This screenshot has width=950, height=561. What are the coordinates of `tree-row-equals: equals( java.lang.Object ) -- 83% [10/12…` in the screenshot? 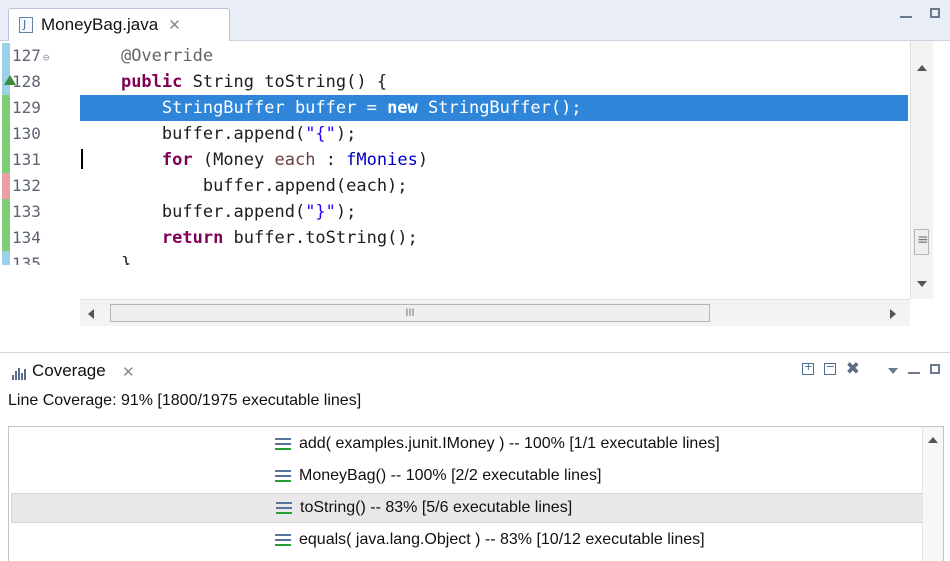 It's located at (468, 540).